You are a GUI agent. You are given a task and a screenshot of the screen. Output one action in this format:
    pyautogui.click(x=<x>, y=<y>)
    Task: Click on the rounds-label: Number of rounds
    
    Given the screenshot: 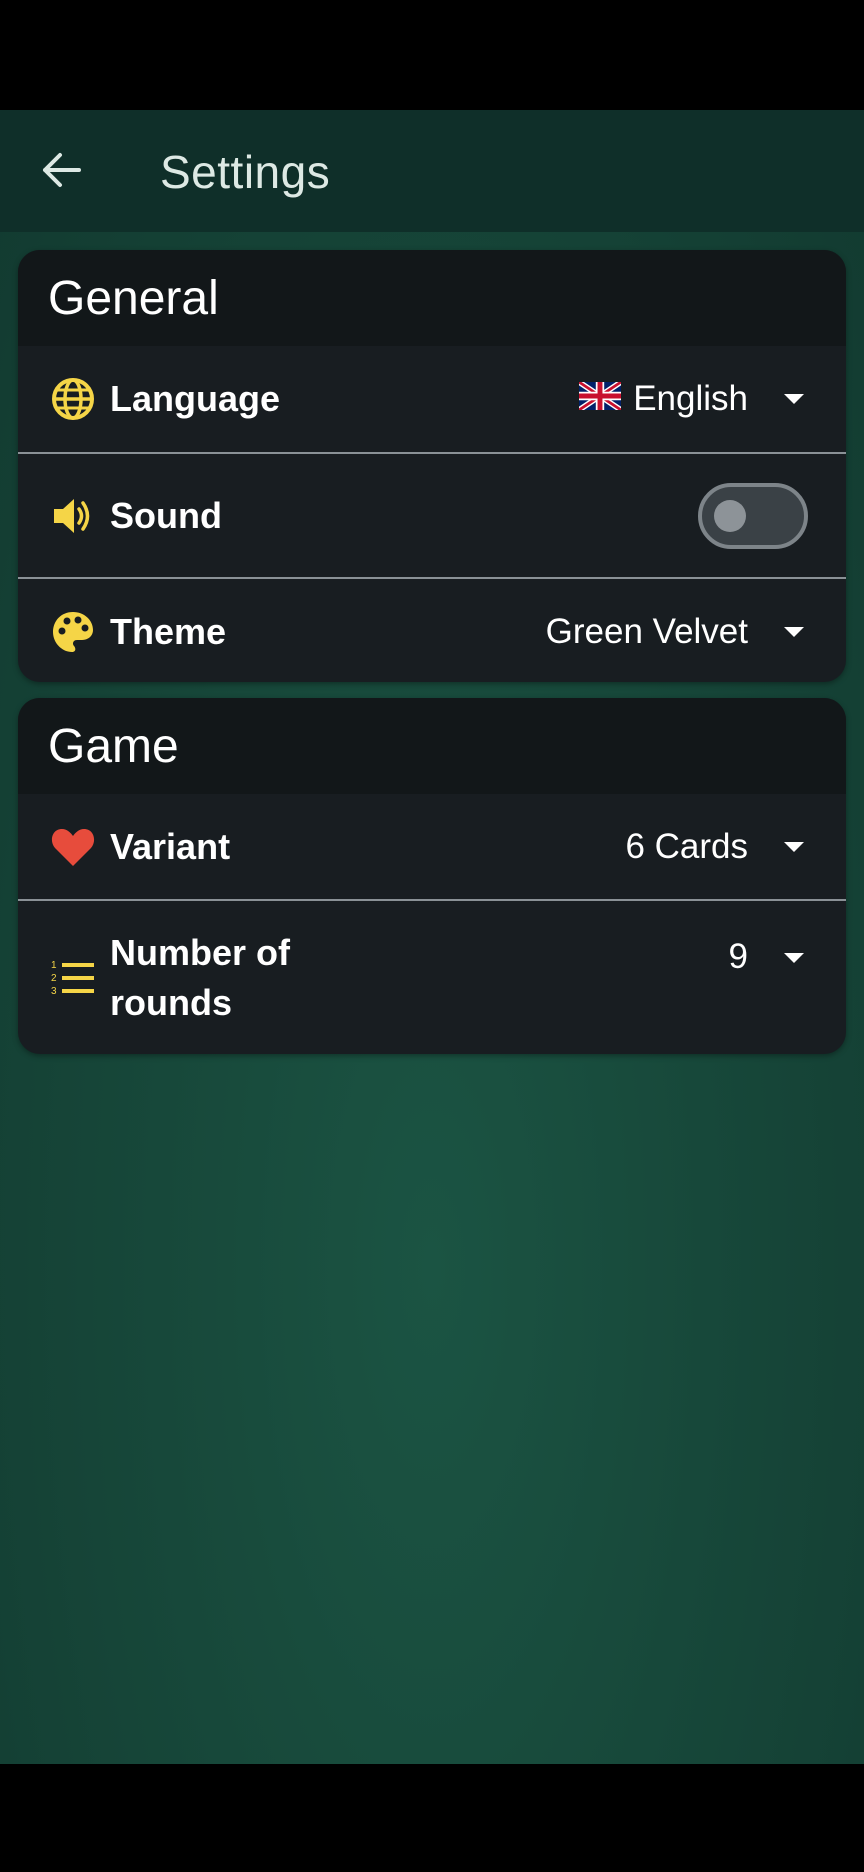 What is the action you would take?
    pyautogui.click(x=200, y=977)
    